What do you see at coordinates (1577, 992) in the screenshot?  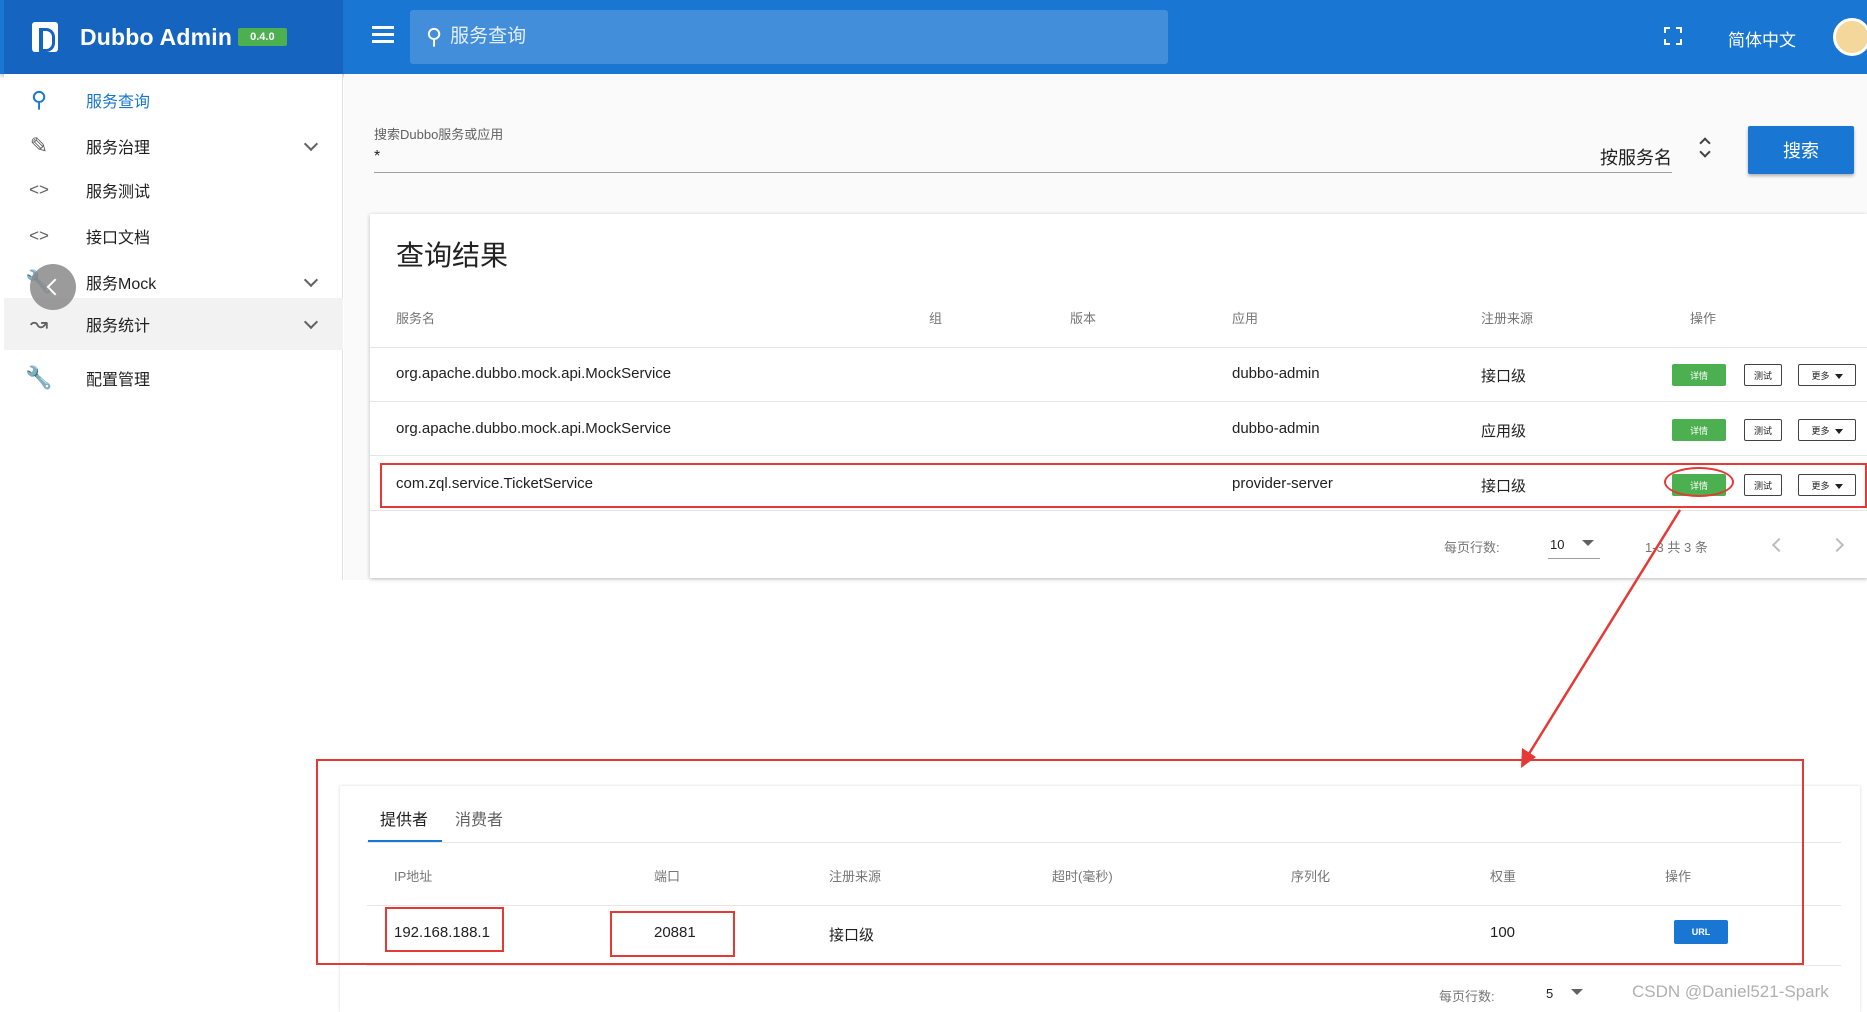 I see `caret-down-icon` at bounding box center [1577, 992].